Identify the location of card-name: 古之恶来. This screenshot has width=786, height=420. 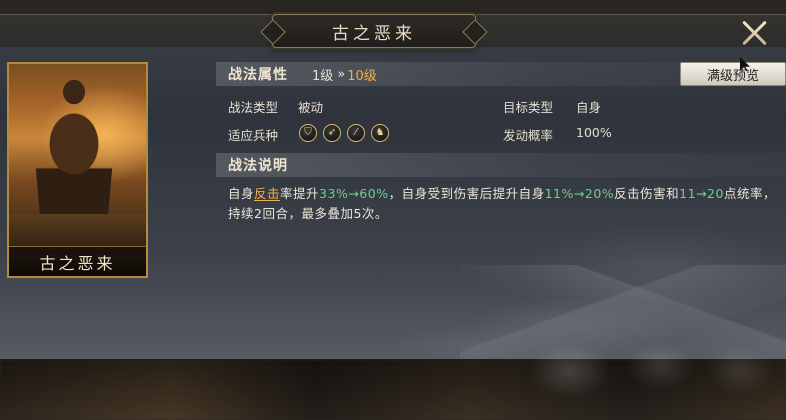
(77, 263).